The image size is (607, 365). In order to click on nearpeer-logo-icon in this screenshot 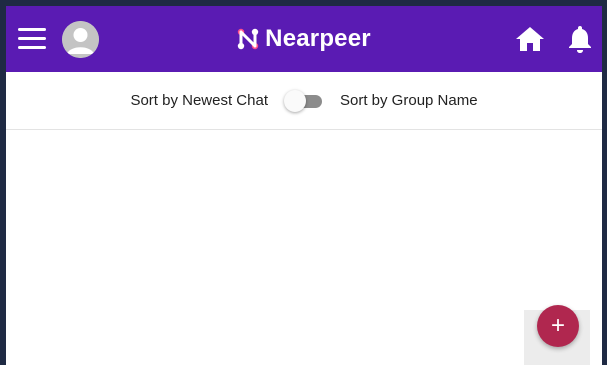, I will do `click(248, 39)`.